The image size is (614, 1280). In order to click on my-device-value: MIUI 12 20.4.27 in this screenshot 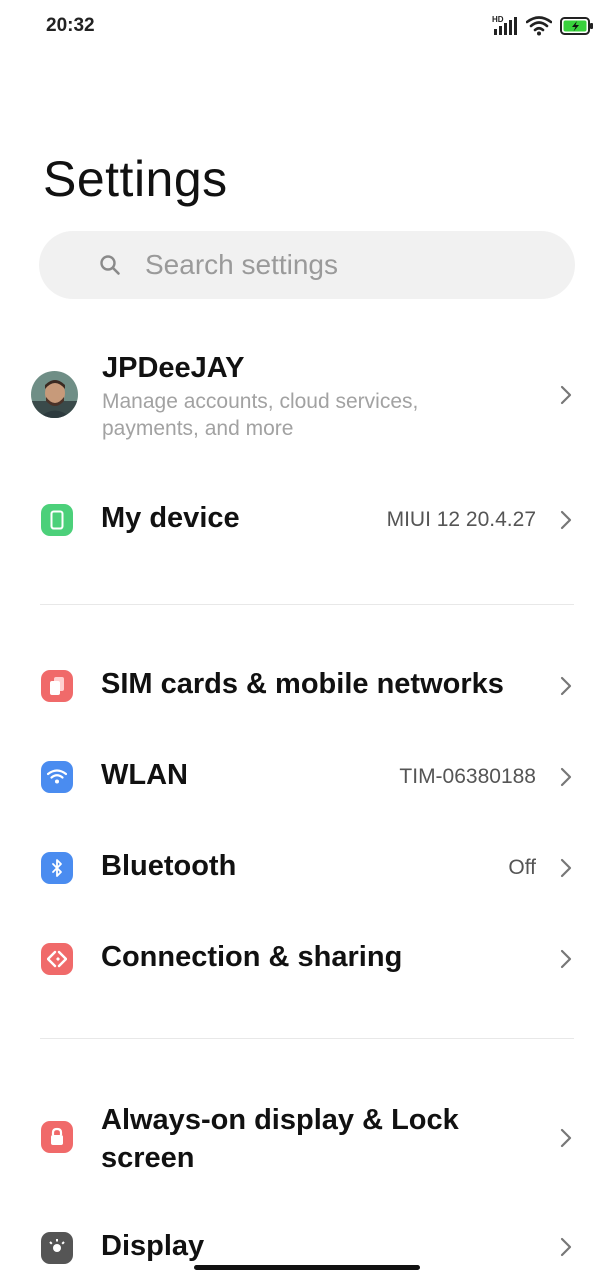, I will do `click(461, 519)`.